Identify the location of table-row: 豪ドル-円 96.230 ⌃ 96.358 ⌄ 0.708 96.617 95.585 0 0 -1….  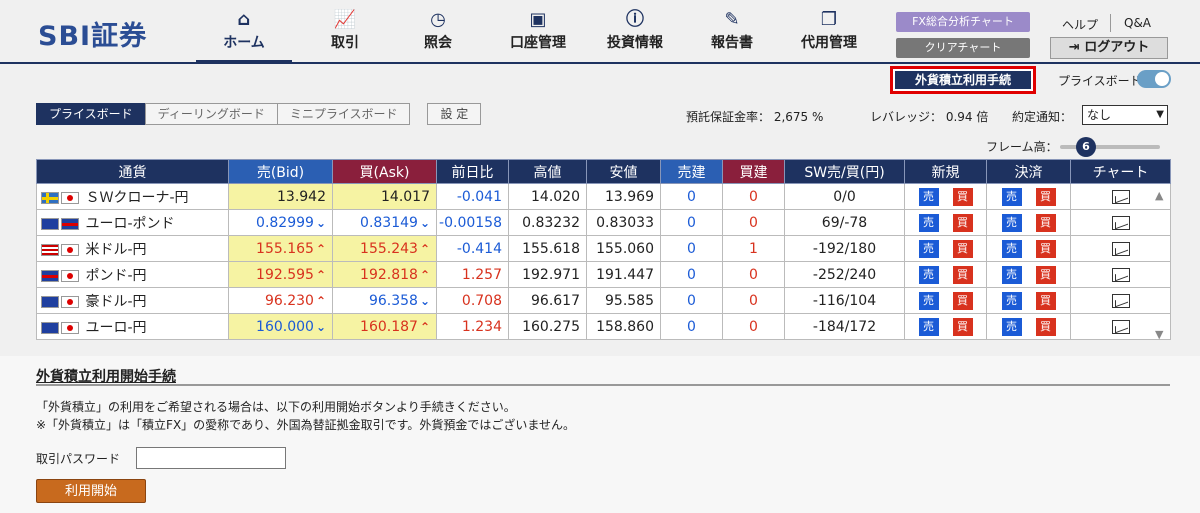
(603, 300).